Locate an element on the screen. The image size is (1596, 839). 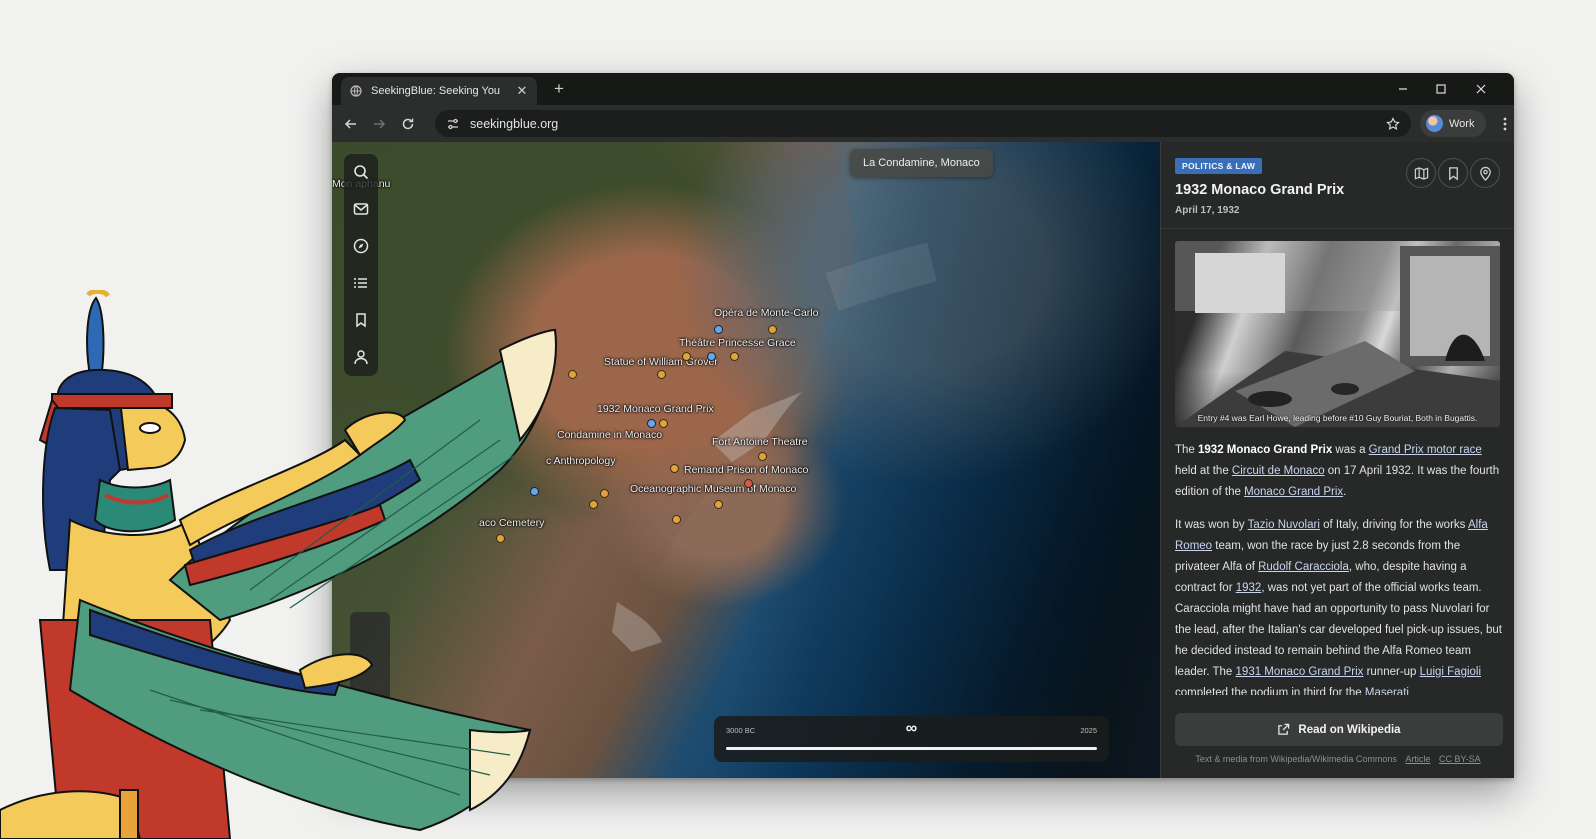
map-label-statue: Statue of William Grover is located at coordinates (661, 362).